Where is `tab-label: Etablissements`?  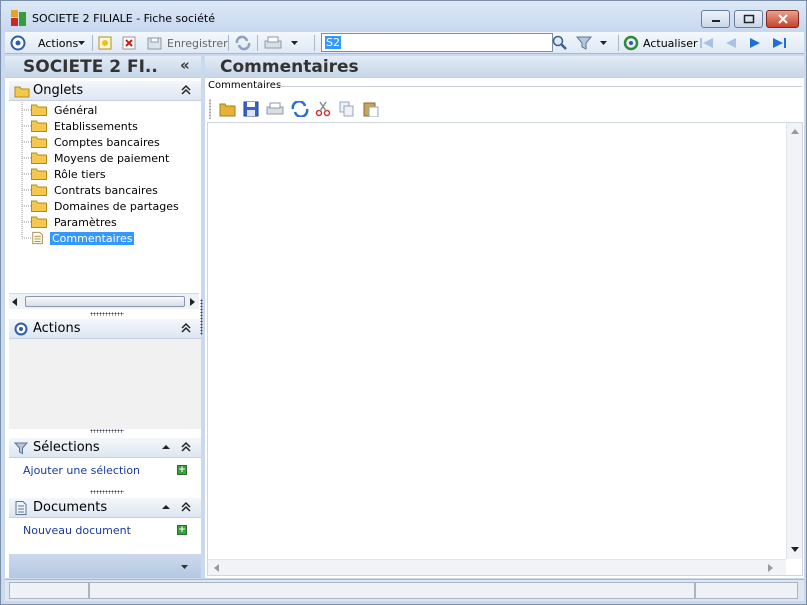 tab-label: Etablissements is located at coordinates (96, 126).